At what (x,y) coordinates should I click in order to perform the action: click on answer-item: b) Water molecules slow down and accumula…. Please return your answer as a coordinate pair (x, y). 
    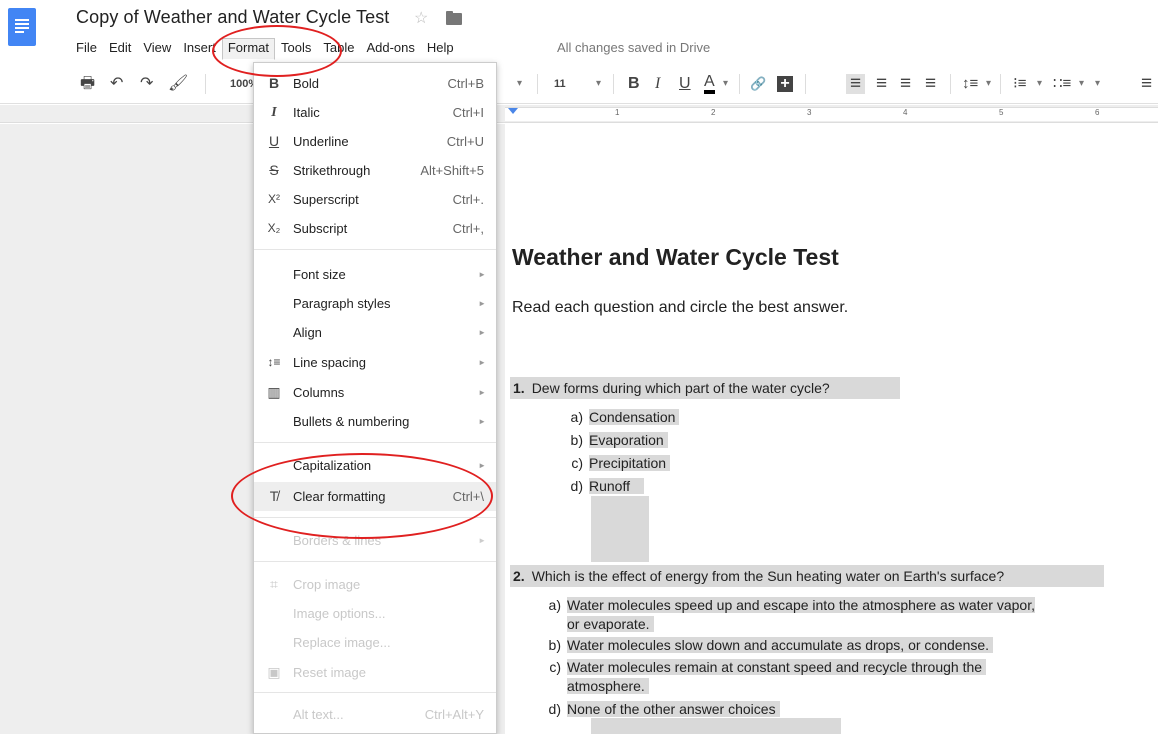
    Looking at the image, I should click on (766, 645).